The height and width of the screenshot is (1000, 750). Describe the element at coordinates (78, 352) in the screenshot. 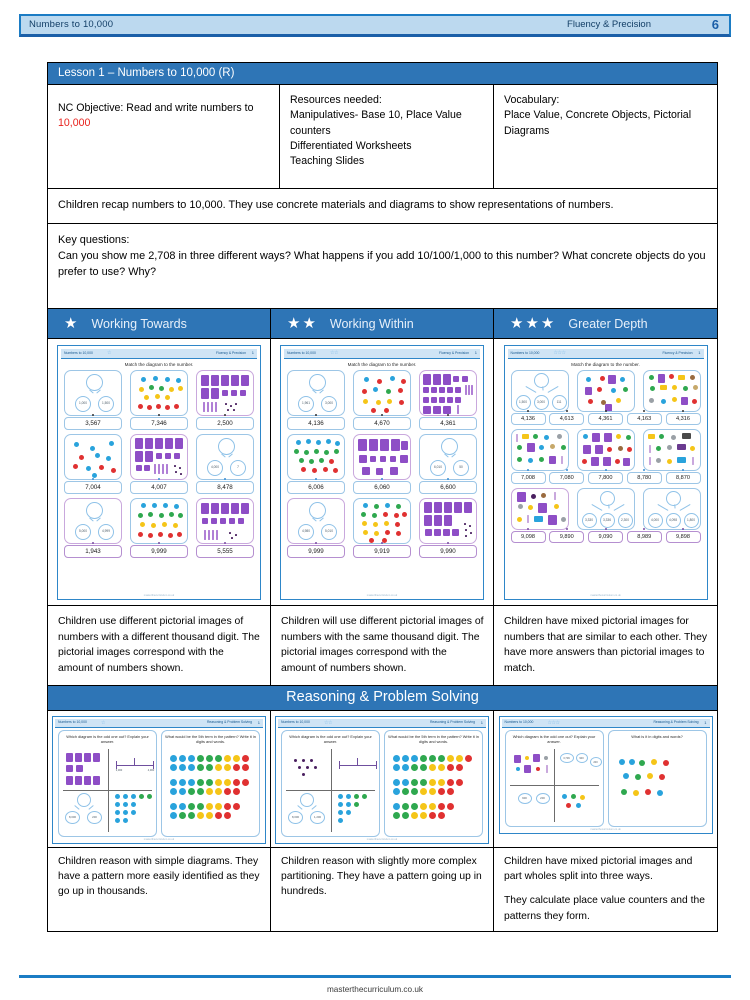

I see `worksheet-header-title: Numbers to 10,000` at that location.